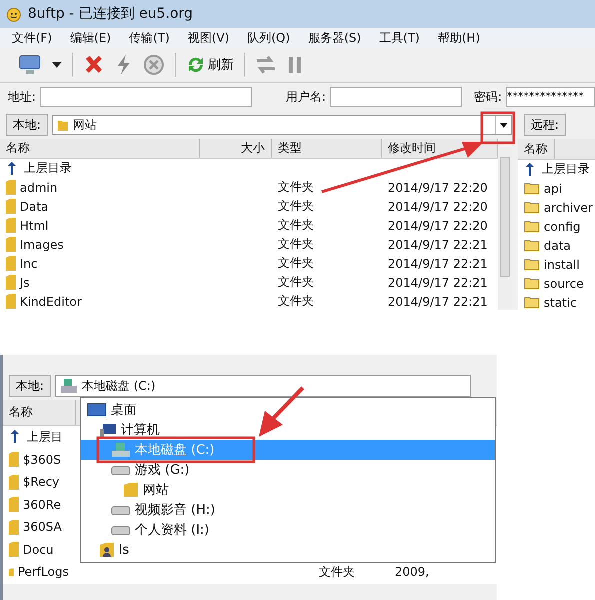  What do you see at coordinates (288, 550) in the screenshot?
I see `dropdown-item: ls` at bounding box center [288, 550].